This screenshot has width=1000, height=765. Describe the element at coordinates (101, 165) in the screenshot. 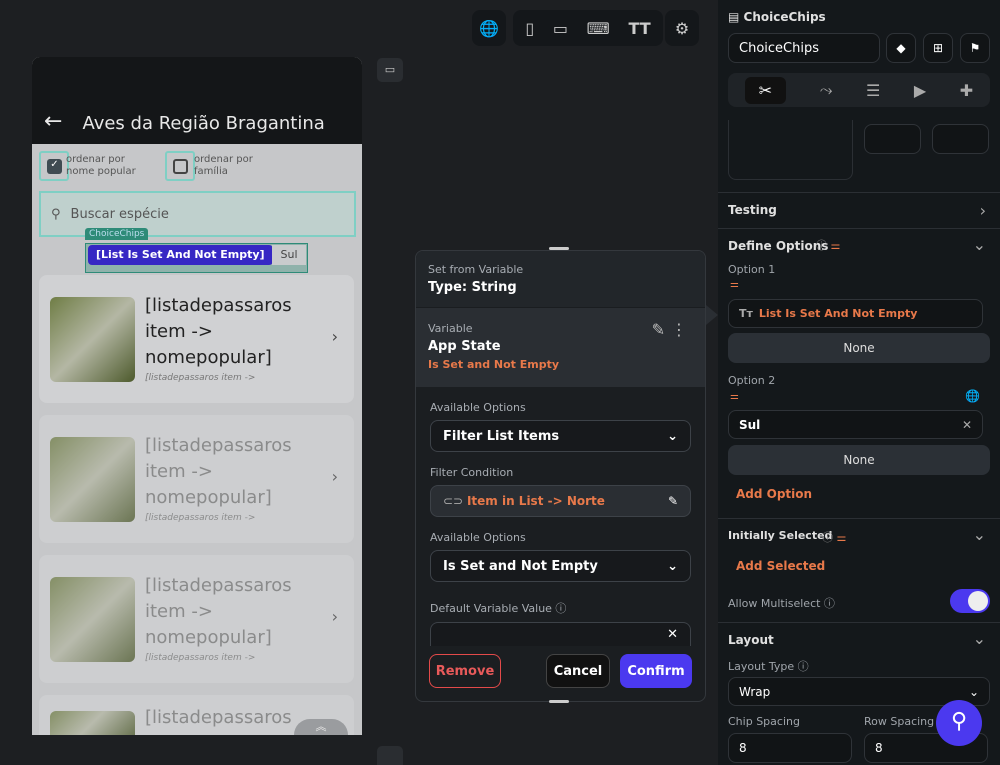

I see `checkbox-popular-label: ordenar por nome popular` at that location.